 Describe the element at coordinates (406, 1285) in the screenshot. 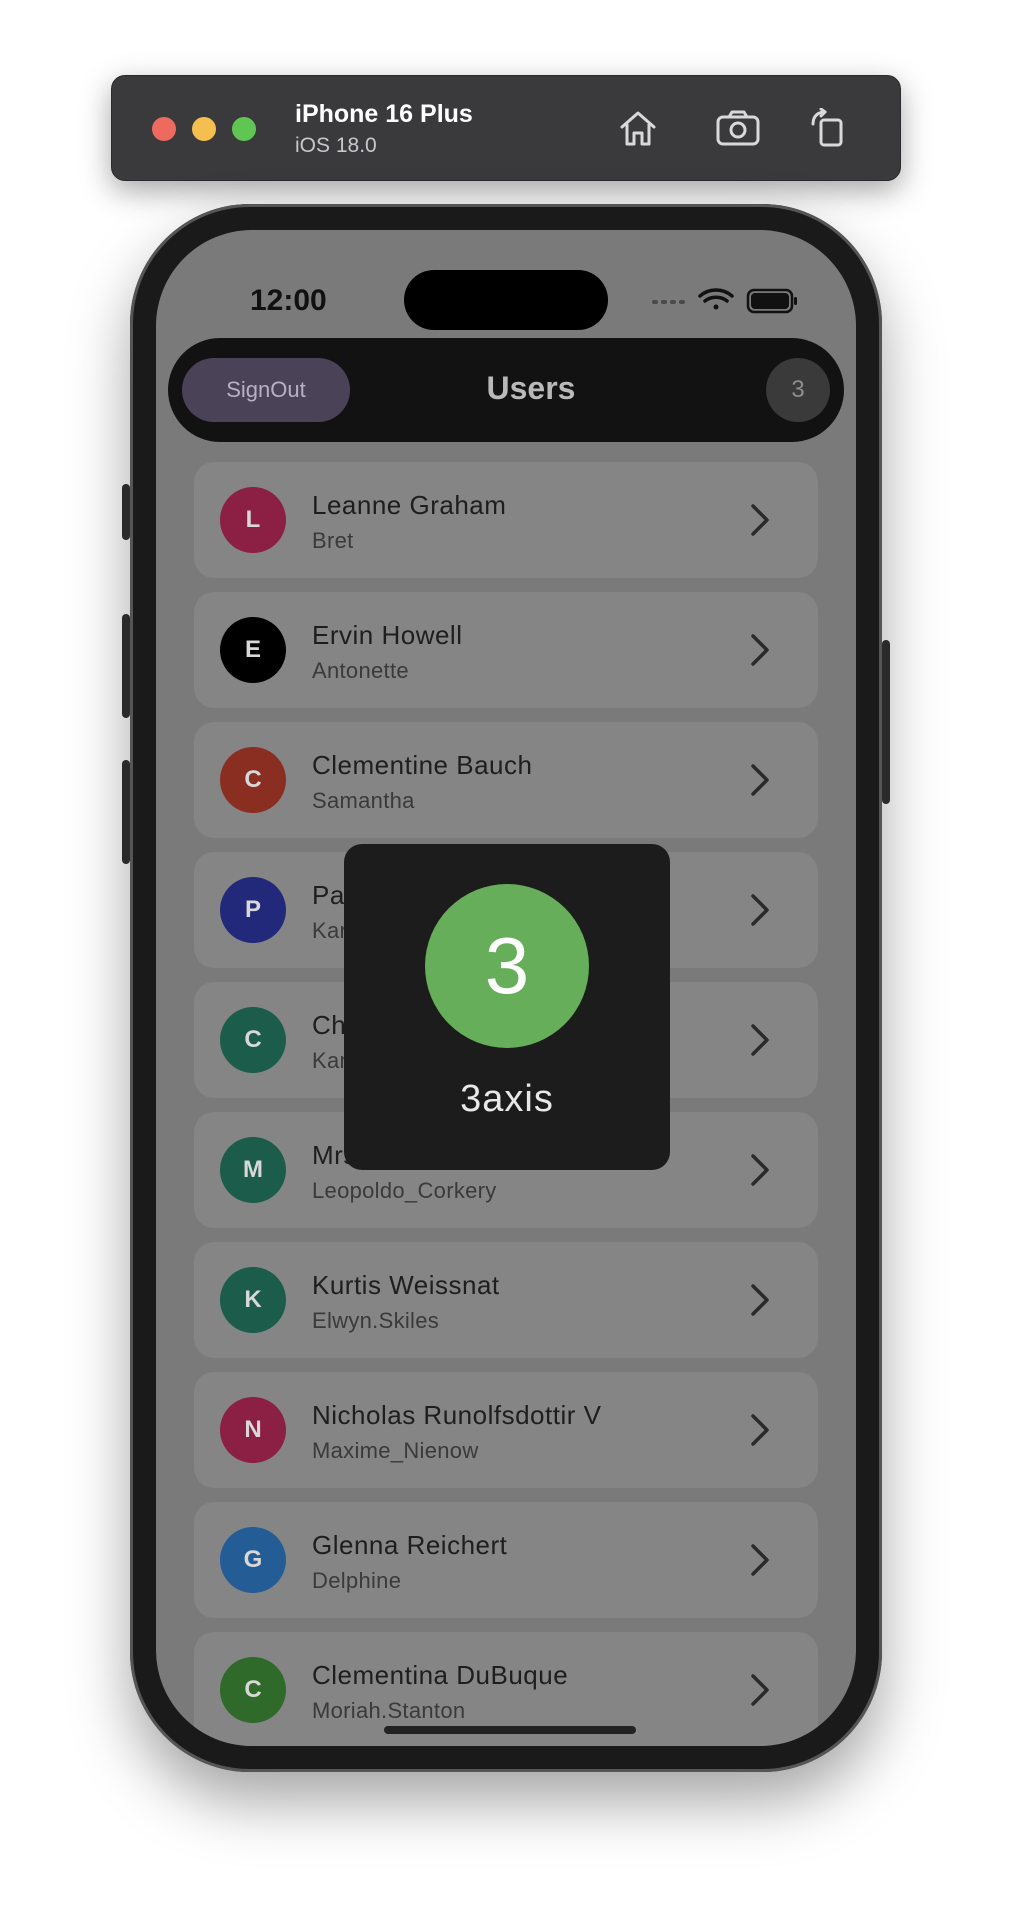

I see `user-name: Kurtis Weissnat` at that location.